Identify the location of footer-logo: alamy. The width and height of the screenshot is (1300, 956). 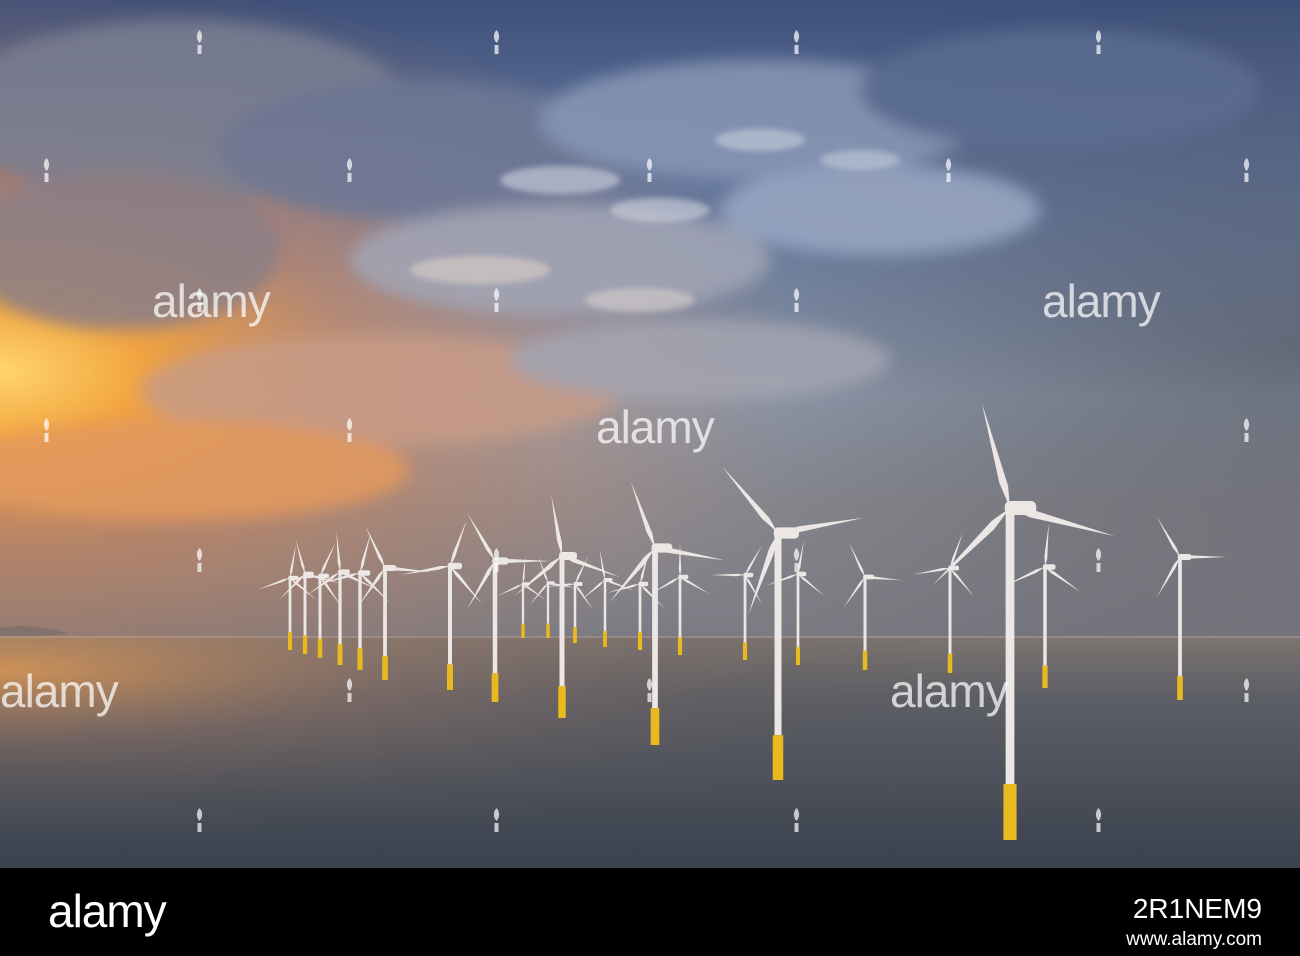
(107, 911).